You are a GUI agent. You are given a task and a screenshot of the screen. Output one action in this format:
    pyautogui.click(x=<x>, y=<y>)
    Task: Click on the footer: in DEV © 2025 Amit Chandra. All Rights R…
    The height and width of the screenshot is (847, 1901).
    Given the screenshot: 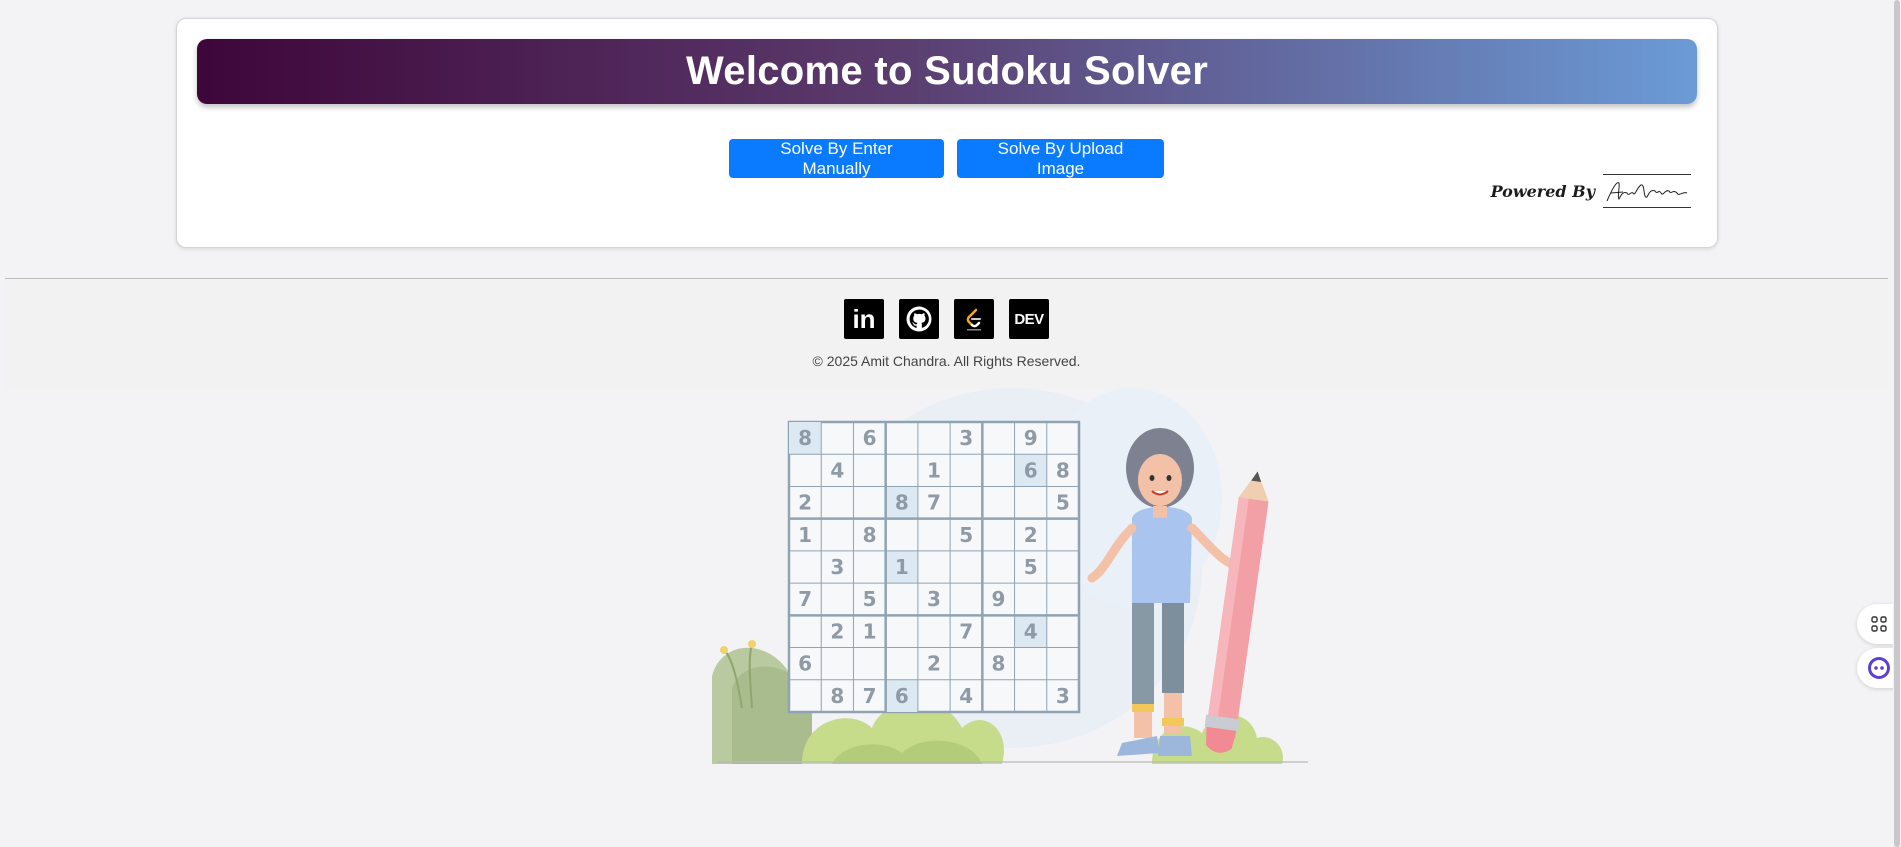 What is the action you would take?
    pyautogui.click(x=946, y=334)
    